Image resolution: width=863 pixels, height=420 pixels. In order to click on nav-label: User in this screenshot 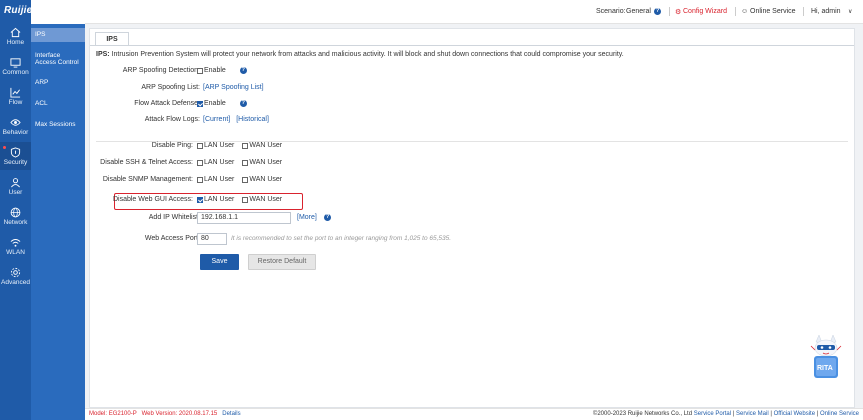, I will do `click(15, 192)`.